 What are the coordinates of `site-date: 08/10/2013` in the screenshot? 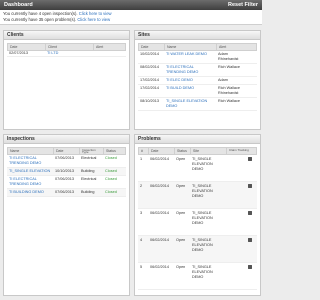 It's located at (150, 101).